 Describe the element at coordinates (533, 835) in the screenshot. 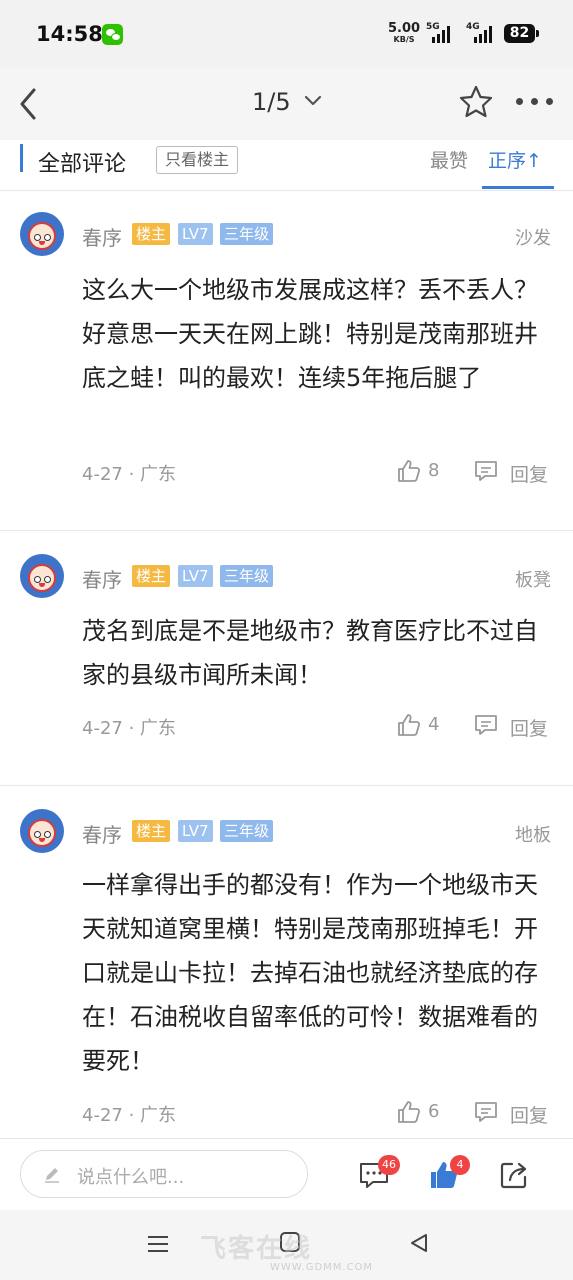

I see `floor-label: 地板` at that location.